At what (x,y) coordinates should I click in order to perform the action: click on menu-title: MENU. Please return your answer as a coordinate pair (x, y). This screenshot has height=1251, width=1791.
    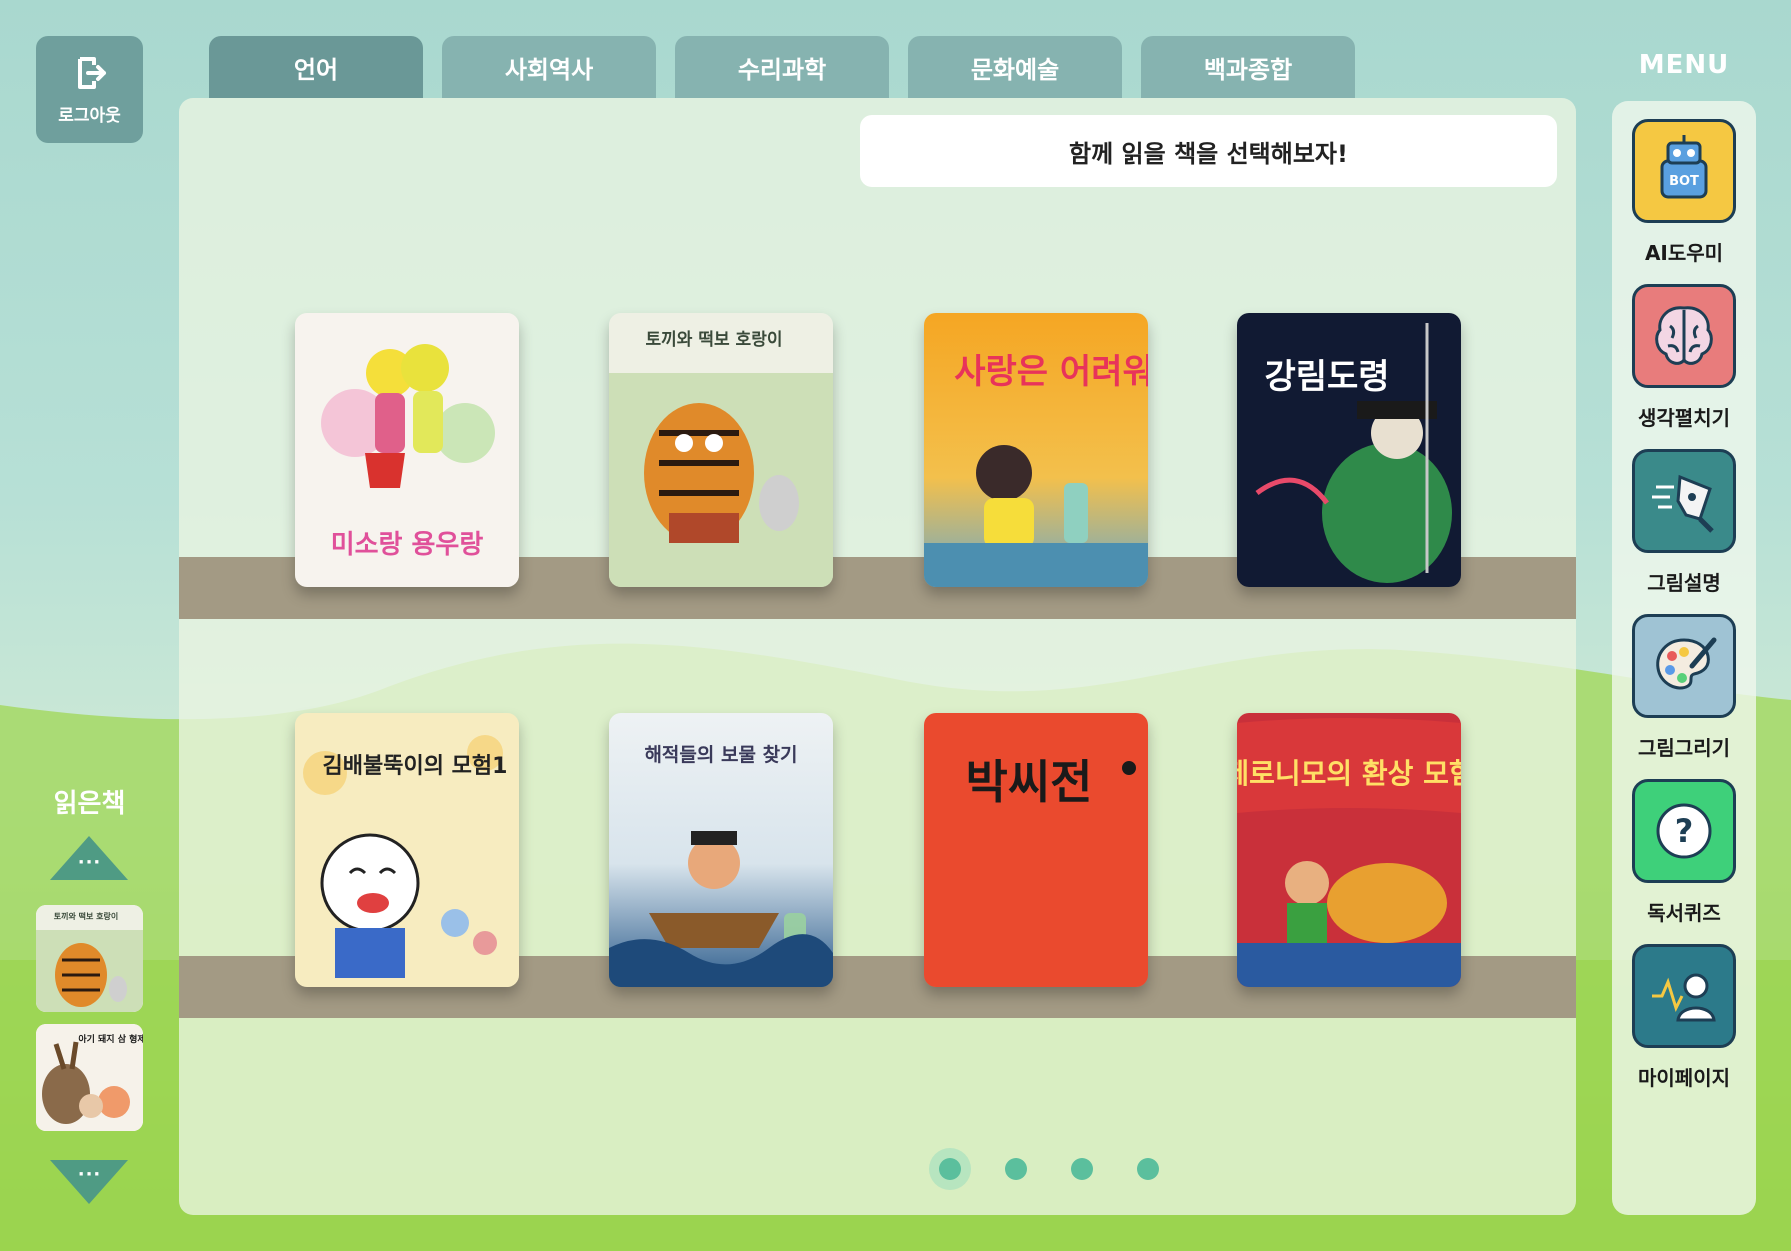
    Looking at the image, I should click on (1684, 65).